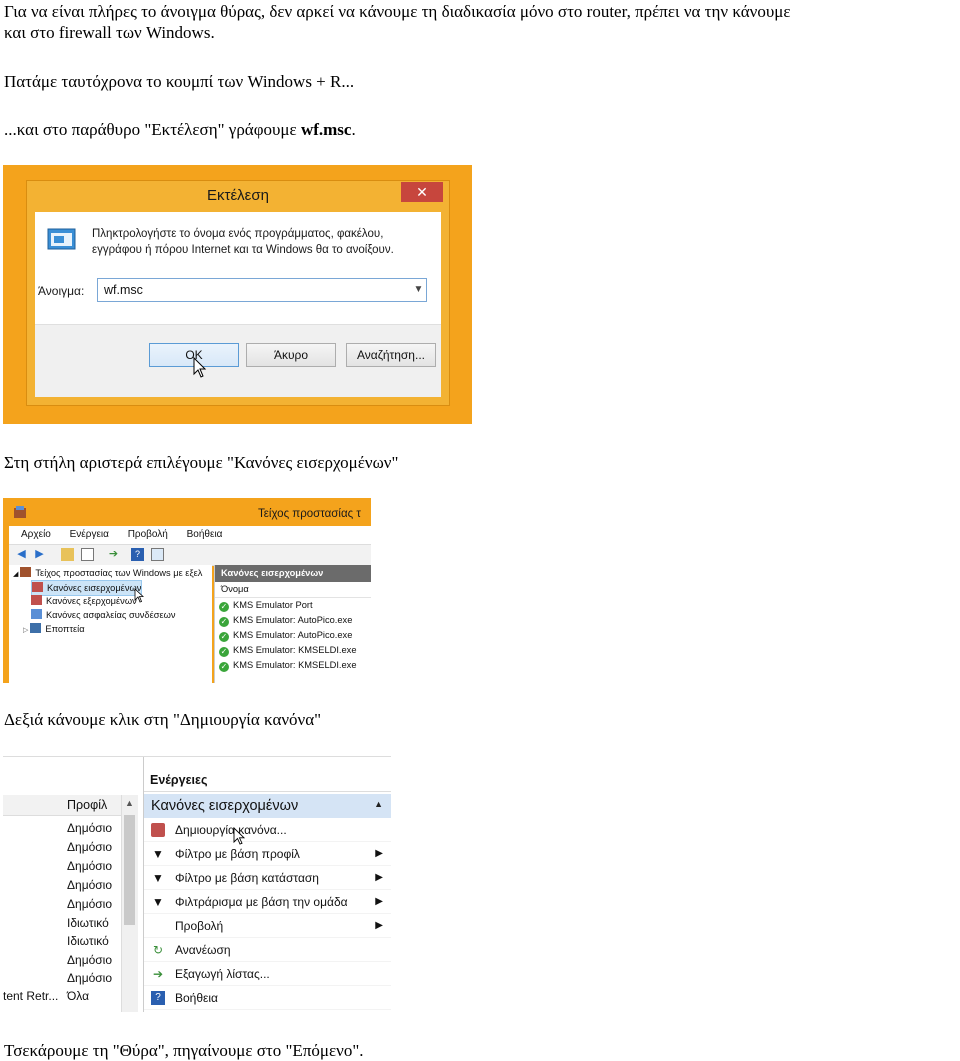  I want to click on menu-view: Προβολή, so click(148, 534).